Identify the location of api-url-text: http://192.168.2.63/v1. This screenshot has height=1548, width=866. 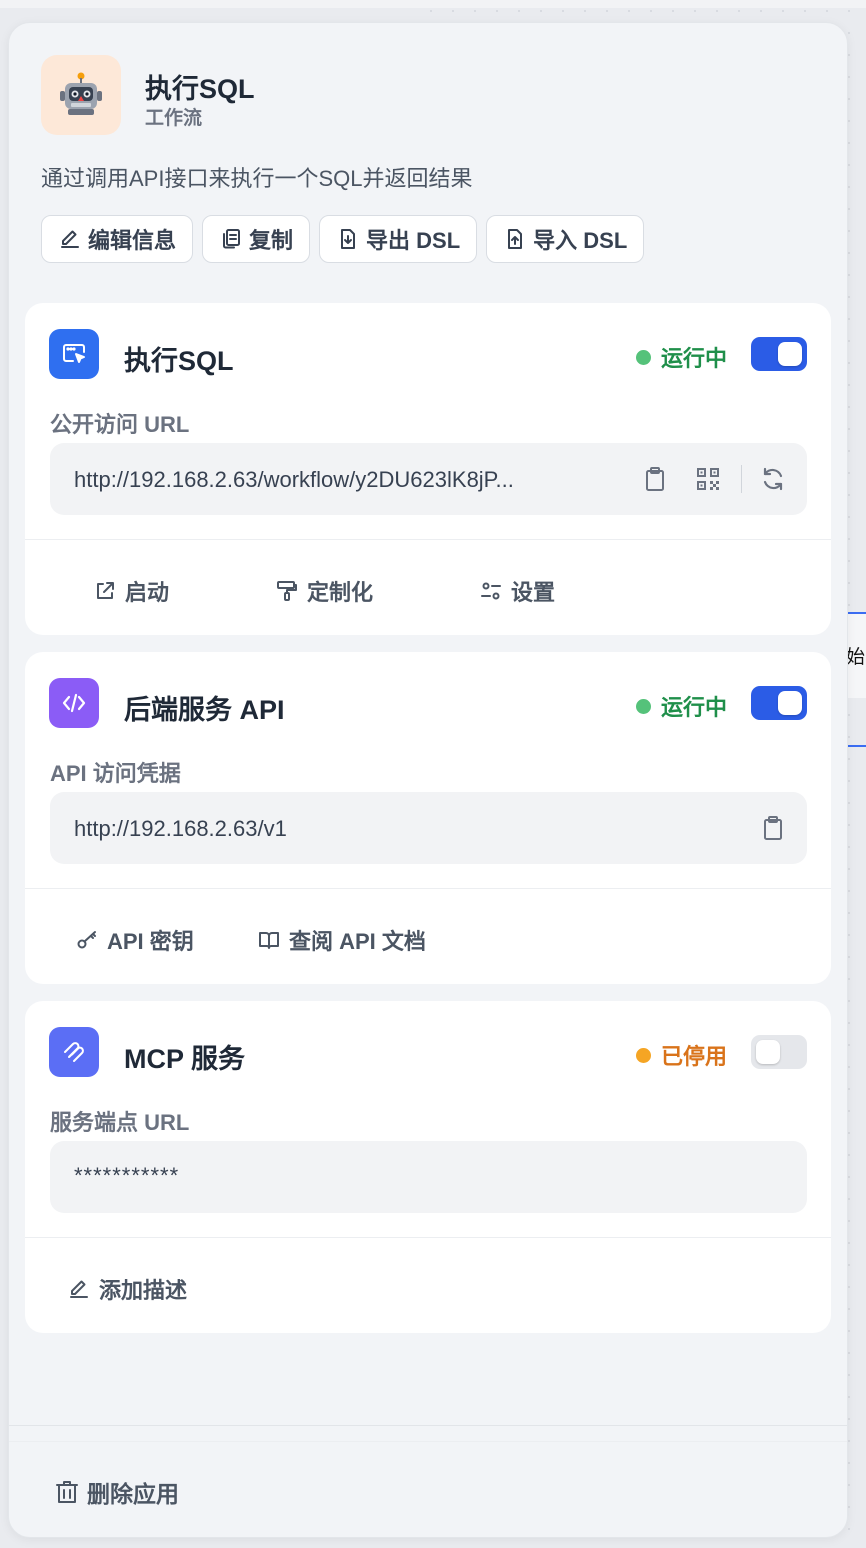
(180, 829).